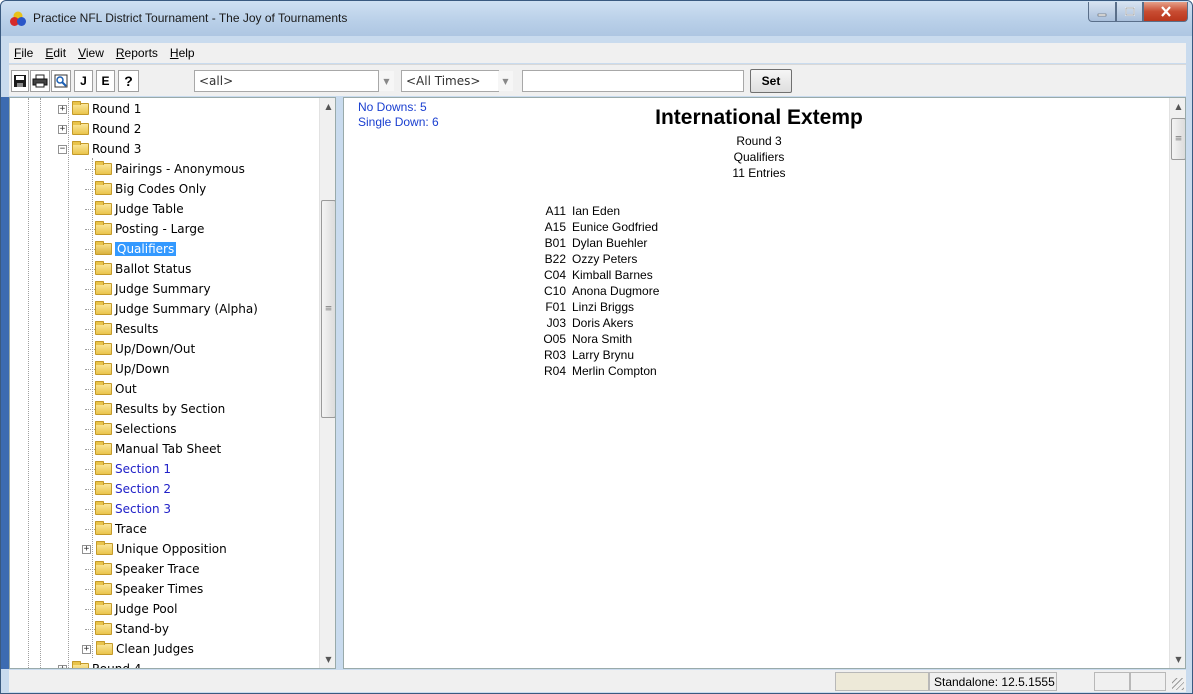 This screenshot has height=694, width=1193. Describe the element at coordinates (99, 109) in the screenshot. I see `tree-item: + Round 1` at that location.